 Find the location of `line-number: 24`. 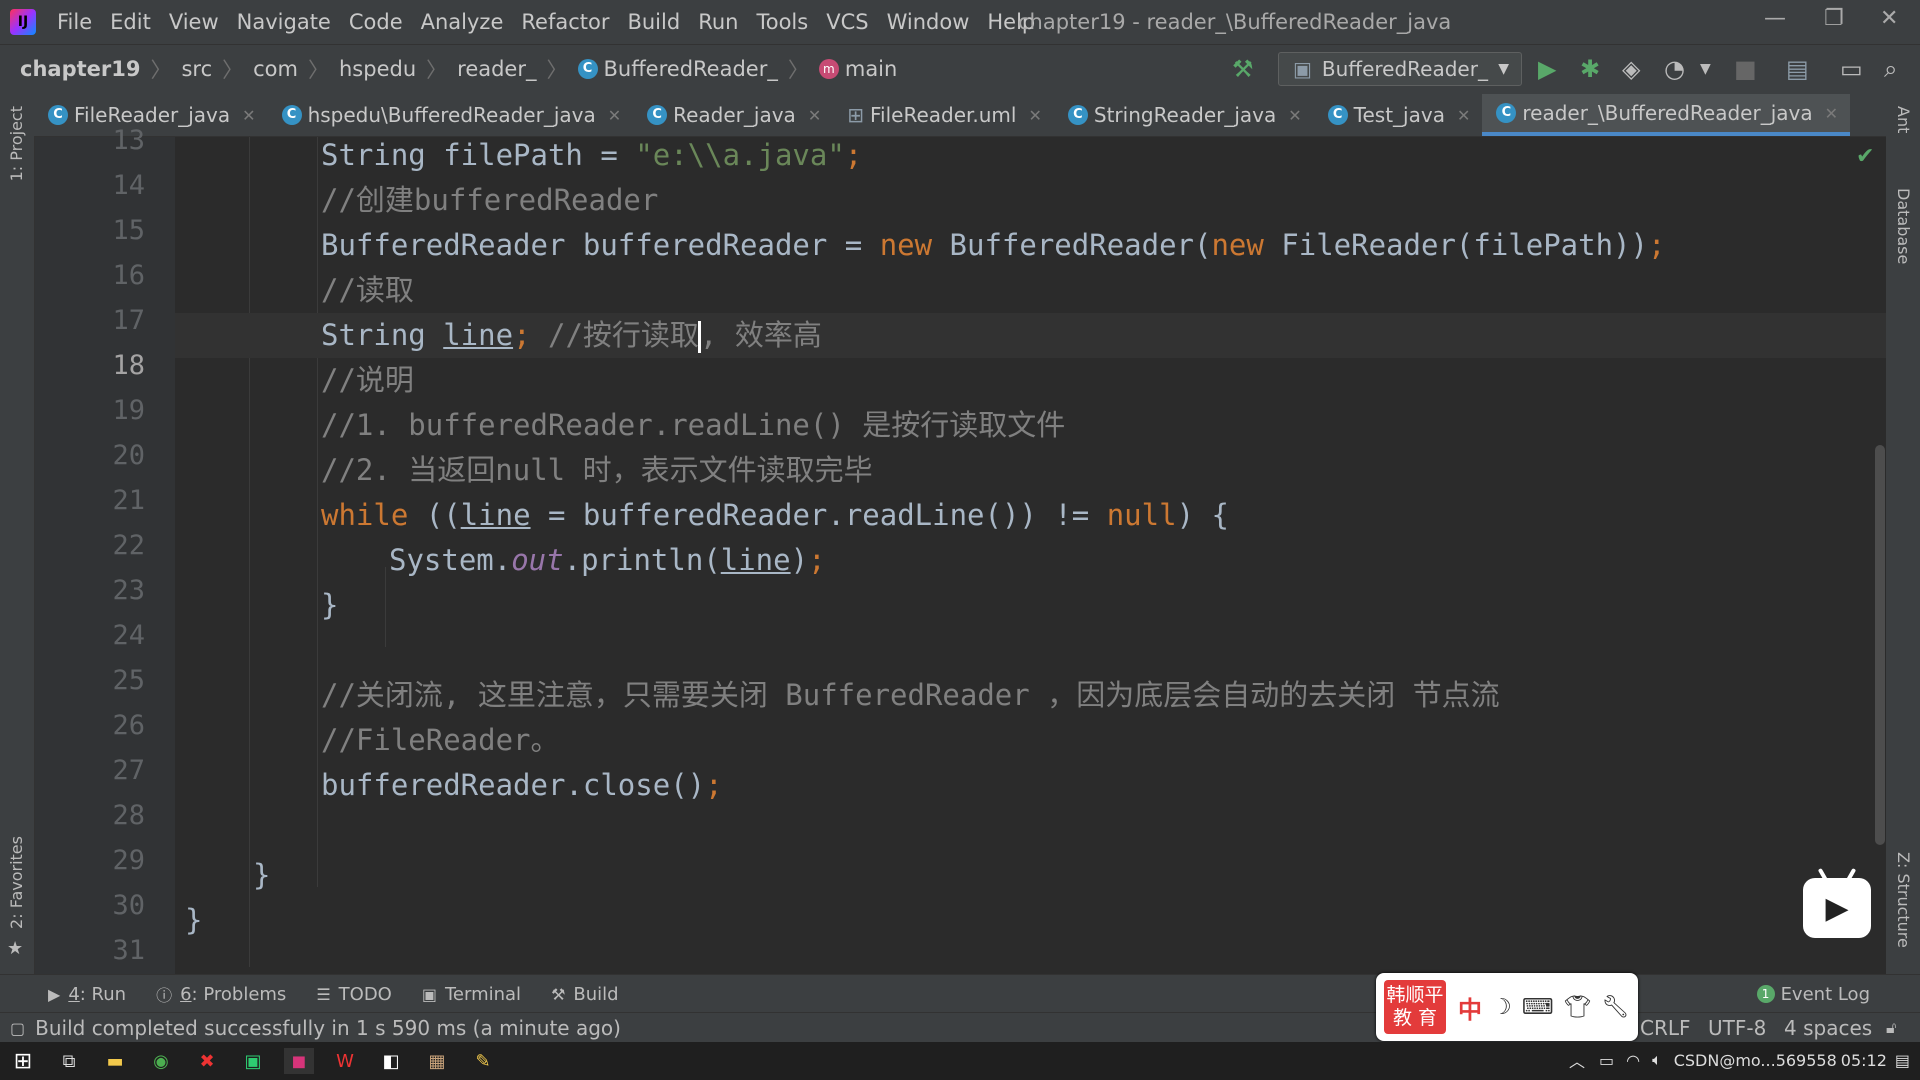

line-number: 24 is located at coordinates (128, 635).